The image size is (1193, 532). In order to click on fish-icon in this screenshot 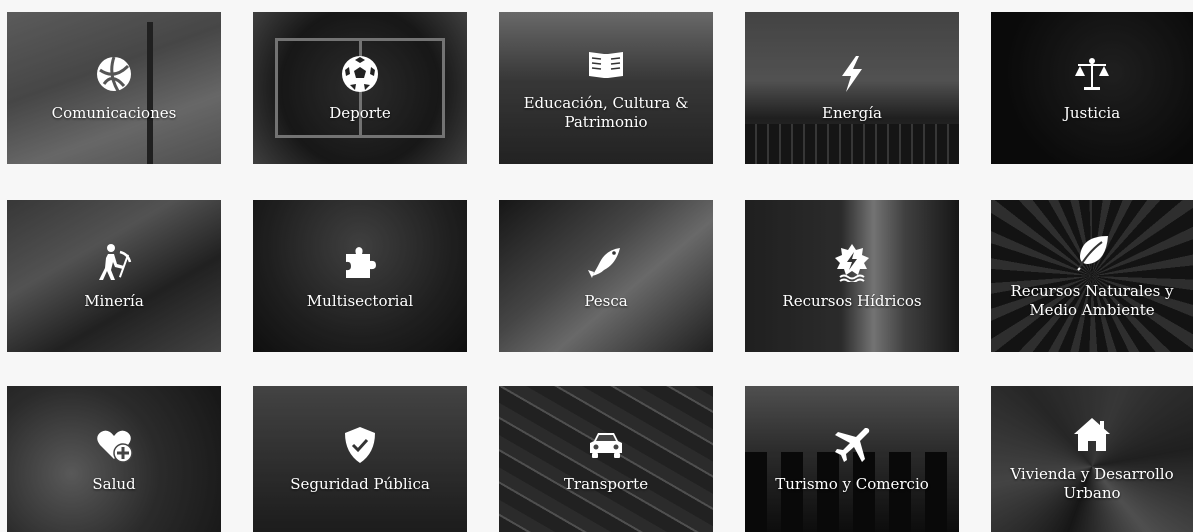, I will do `click(606, 262)`.